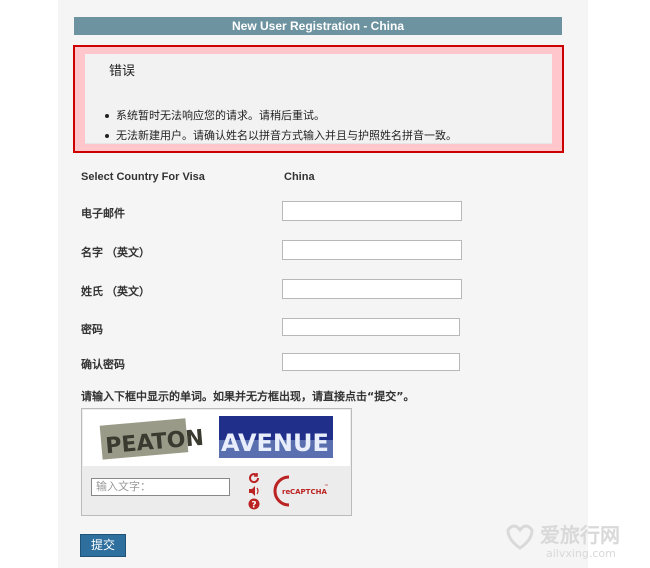  Describe the element at coordinates (143, 177) in the screenshot. I see `country-label: Select Country For Visa` at that location.